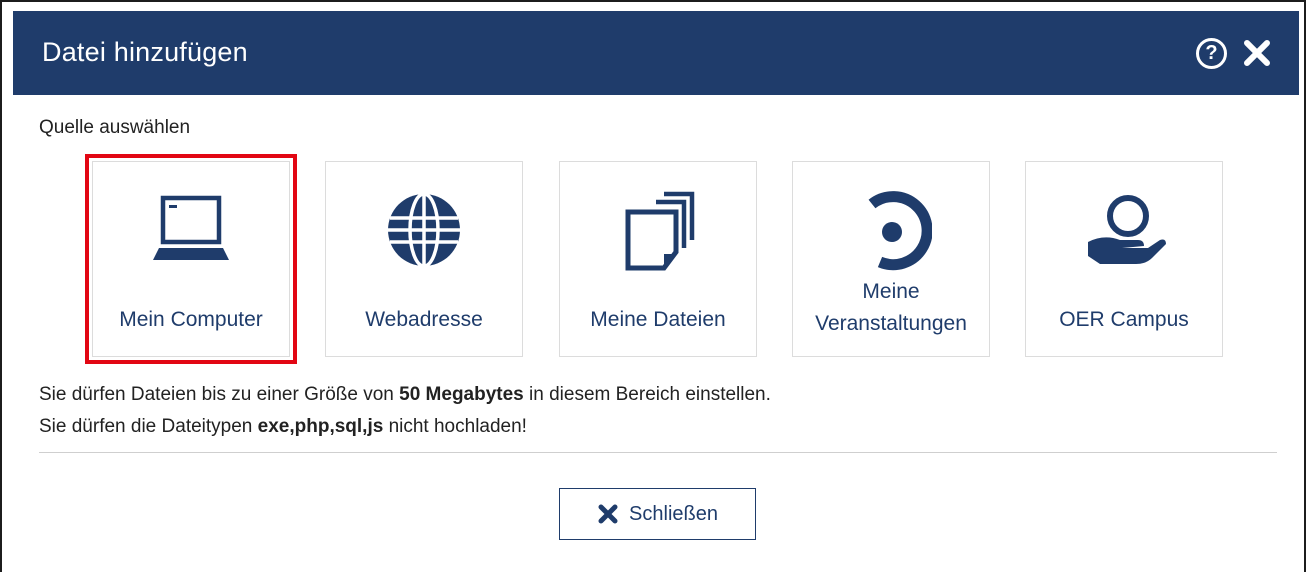  Describe the element at coordinates (658, 452) in the screenshot. I see `divider` at that location.